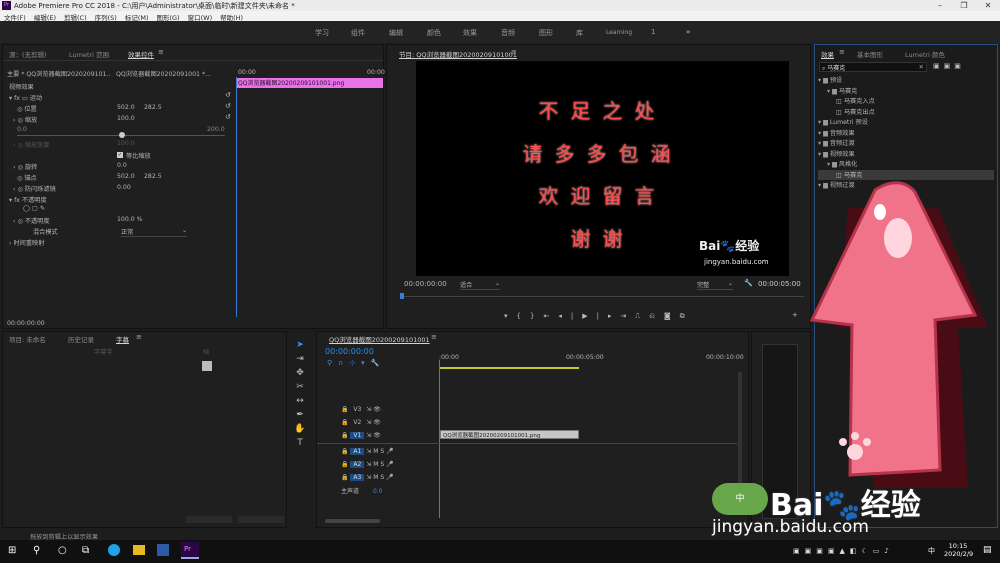 Image resolution: width=1000 pixels, height=563 pixels. I want to click on timeline-tab: QQ浏览器截图20200209101001, so click(379, 339).